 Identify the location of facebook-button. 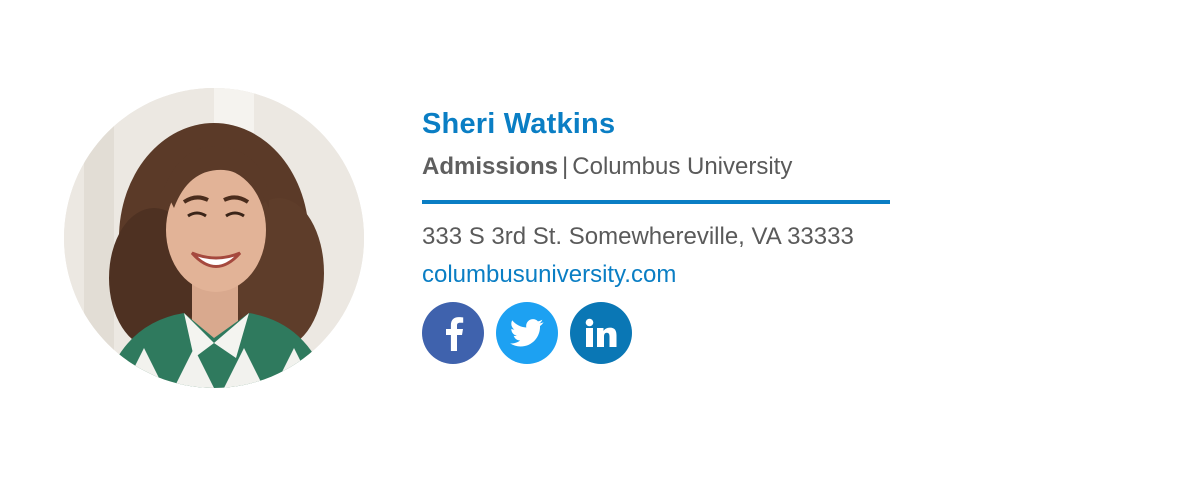
(453, 333).